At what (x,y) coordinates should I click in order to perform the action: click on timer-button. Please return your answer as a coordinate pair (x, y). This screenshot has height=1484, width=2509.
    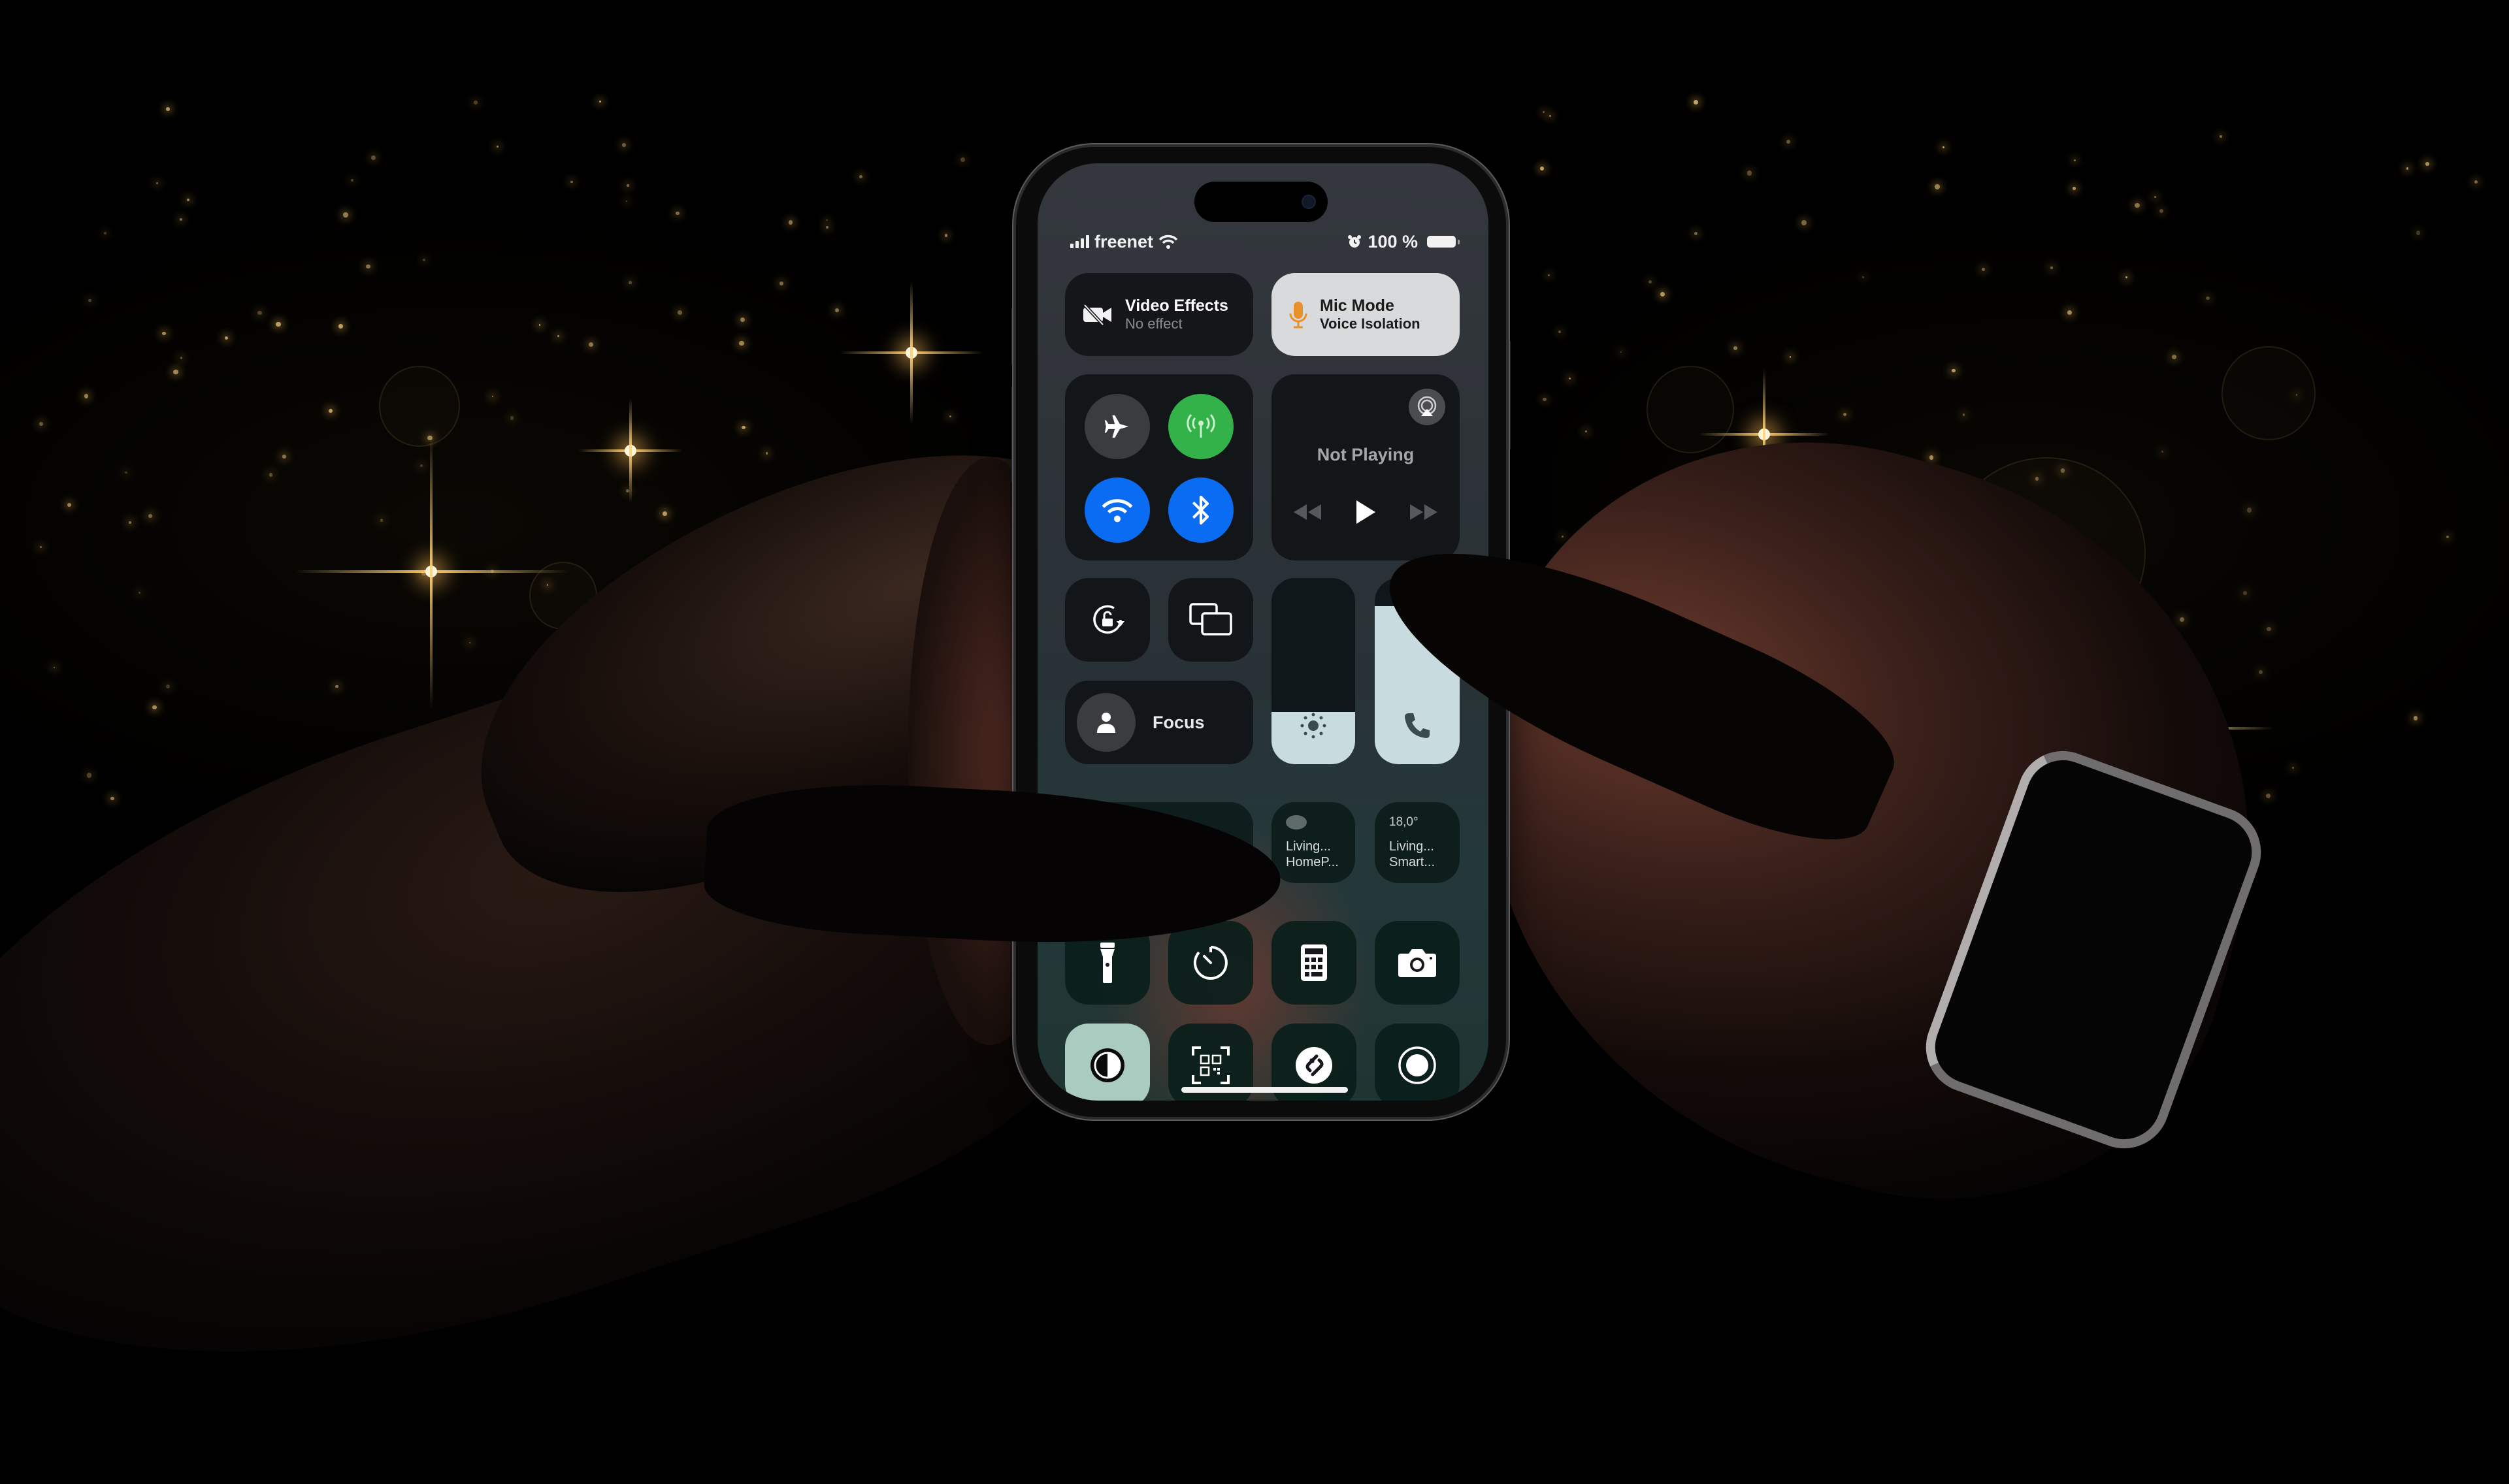
    Looking at the image, I should click on (1210, 963).